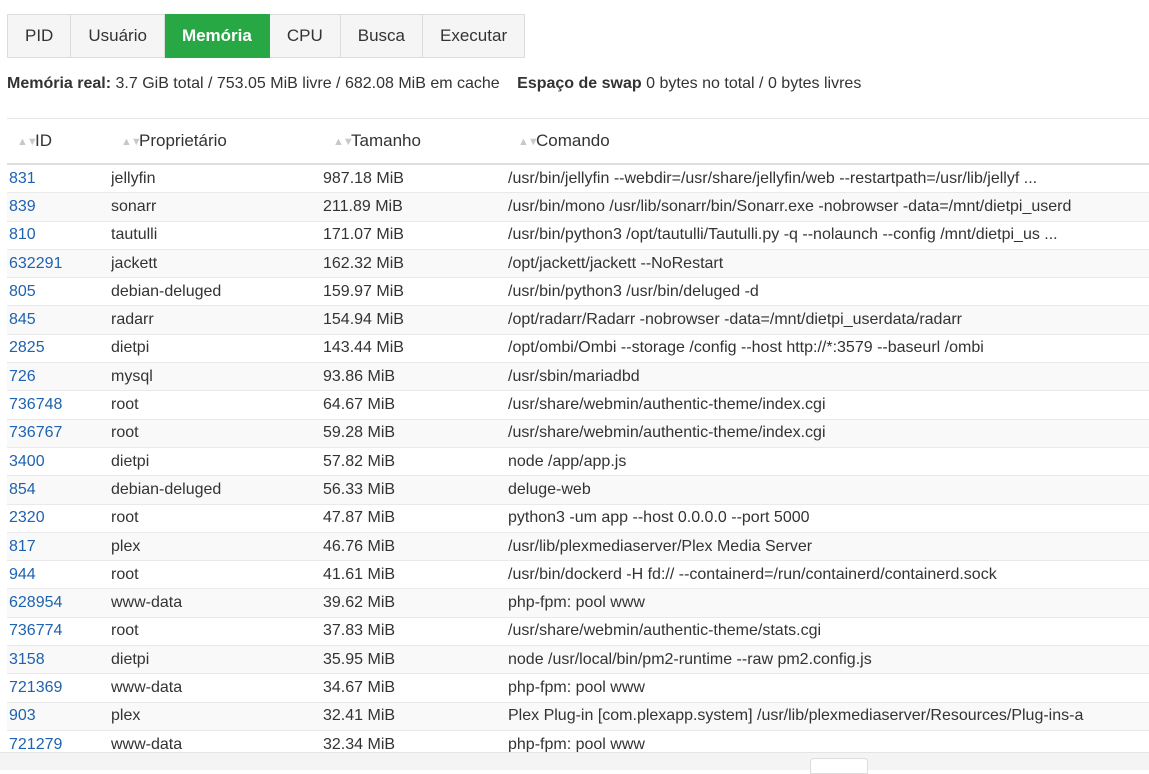 This screenshot has height=774, width=1149. What do you see at coordinates (183, 140) in the screenshot?
I see `column-header-owner-label: Proprietário` at bounding box center [183, 140].